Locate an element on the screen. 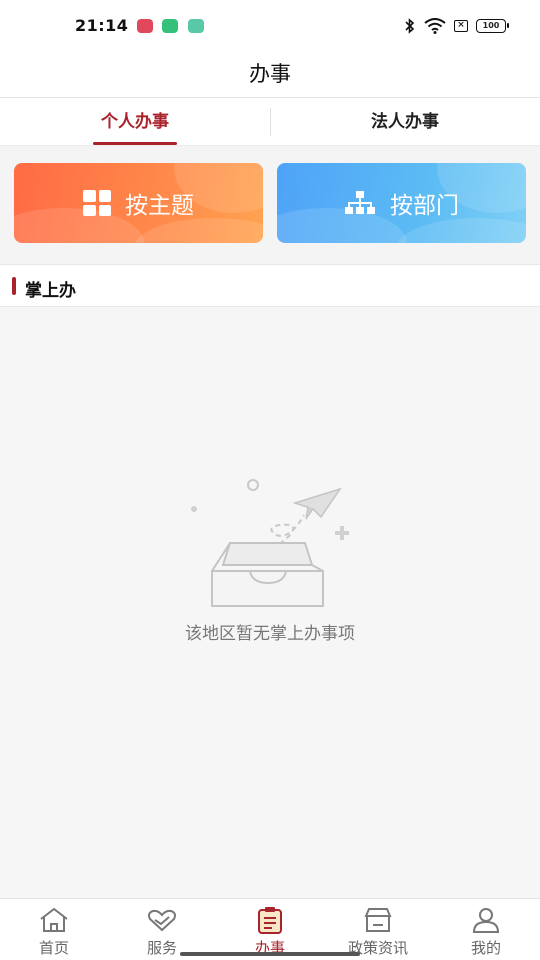 The image size is (540, 960). user-icon is located at coordinates (486, 920).